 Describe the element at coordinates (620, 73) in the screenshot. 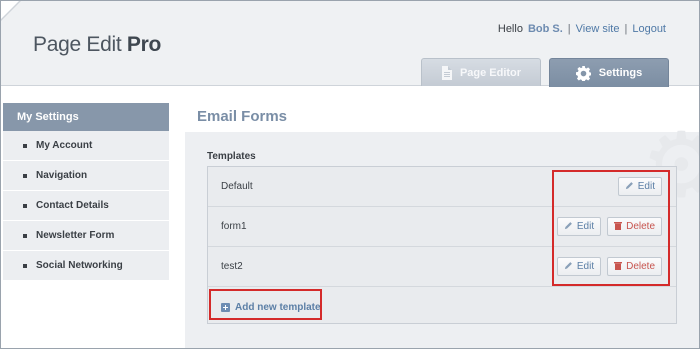

I see `tab-label: Settings` at that location.